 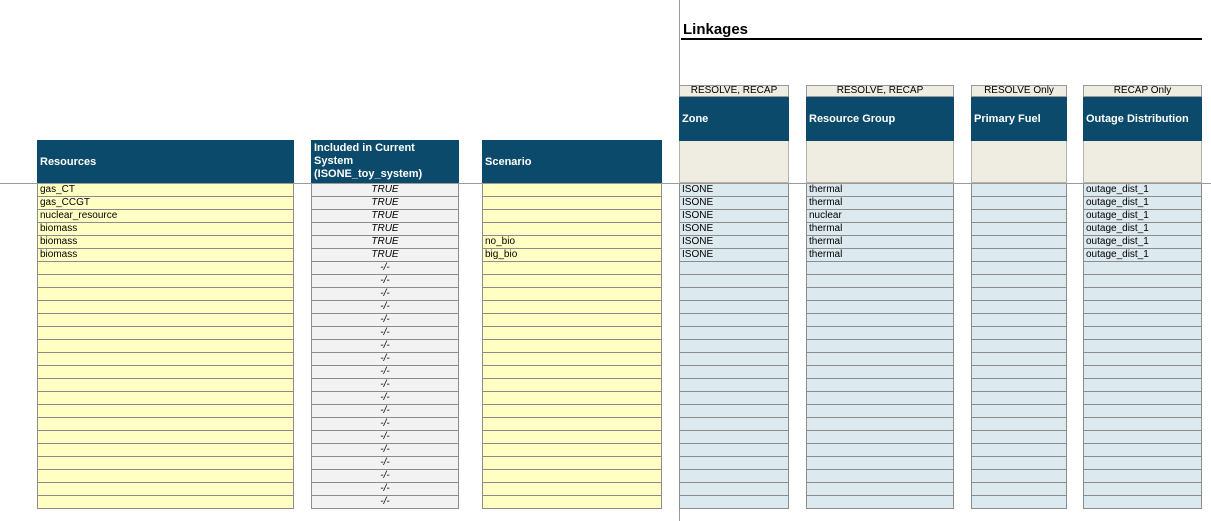 What do you see at coordinates (572, 255) in the screenshot?
I see `scenario-cell: big_bio` at bounding box center [572, 255].